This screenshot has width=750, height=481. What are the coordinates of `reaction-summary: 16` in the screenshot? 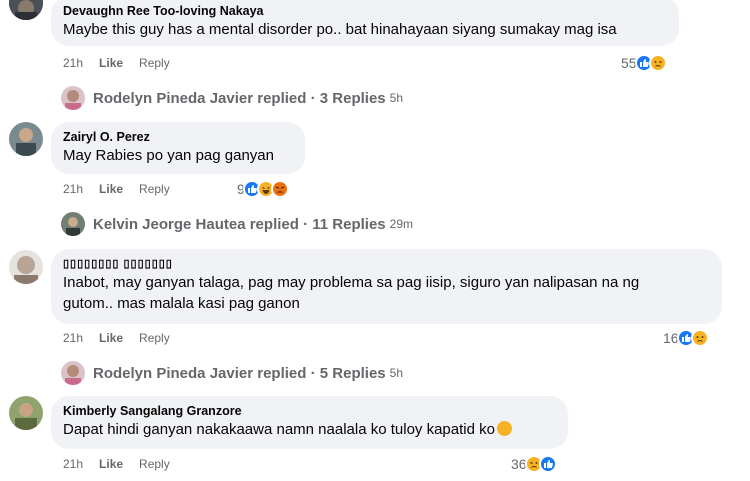 It's located at (686, 338).